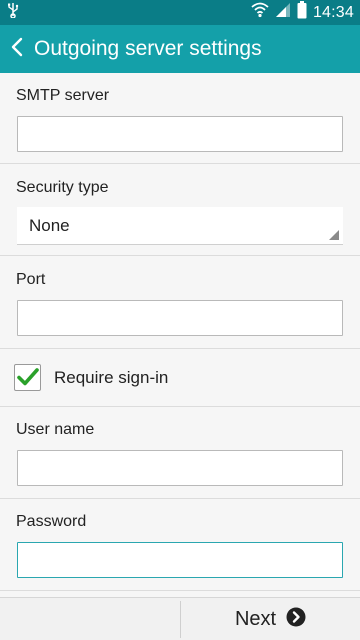 The height and width of the screenshot is (640, 360). What do you see at coordinates (180, 378) in the screenshot?
I see `require-sign-in-row: Require sign-in` at bounding box center [180, 378].